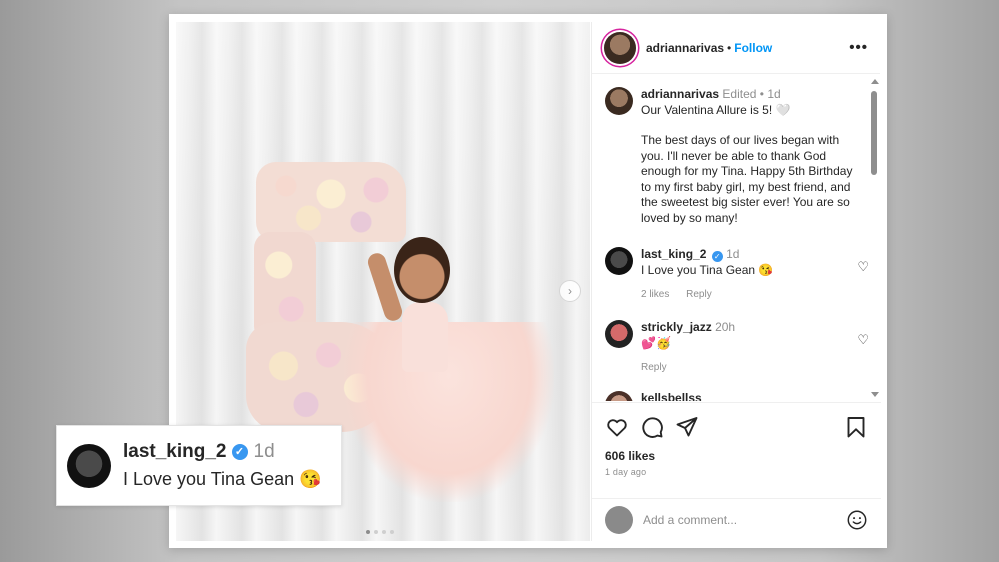 The image size is (999, 562). I want to click on more-options-button: •••, so click(858, 47).